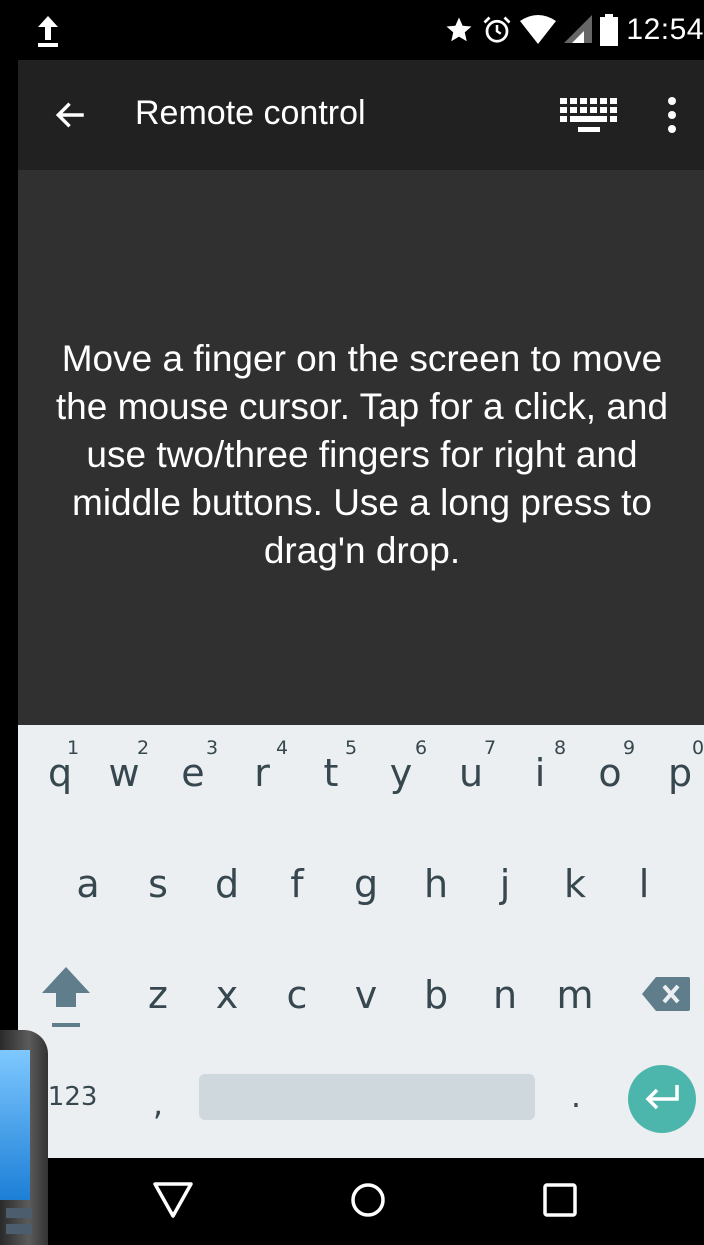  What do you see at coordinates (88, 884) in the screenshot?
I see `key-a: a` at bounding box center [88, 884].